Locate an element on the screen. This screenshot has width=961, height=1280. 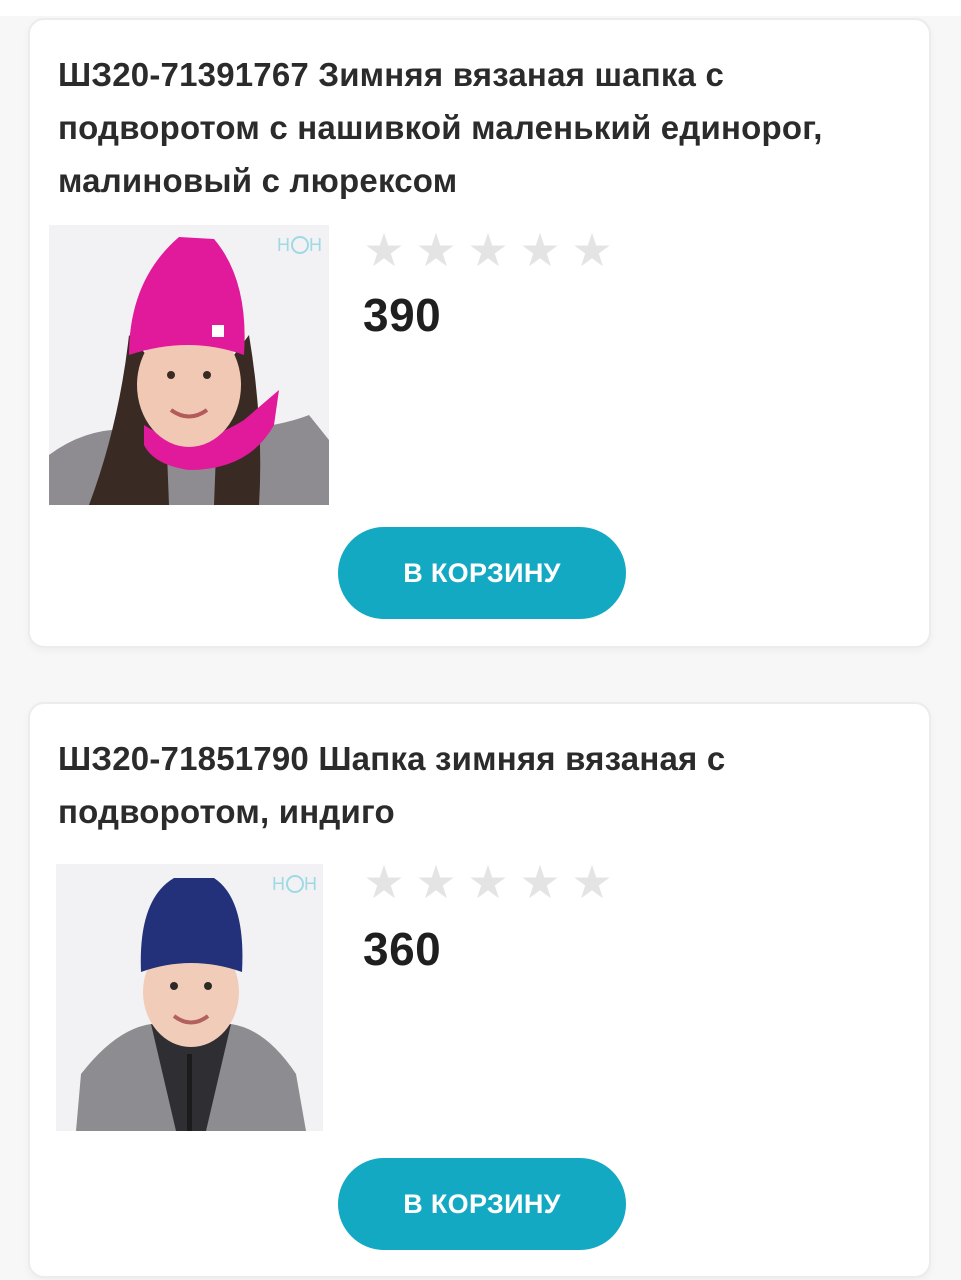
girl-magenta-hat-photo: H H is located at coordinates (189, 365).